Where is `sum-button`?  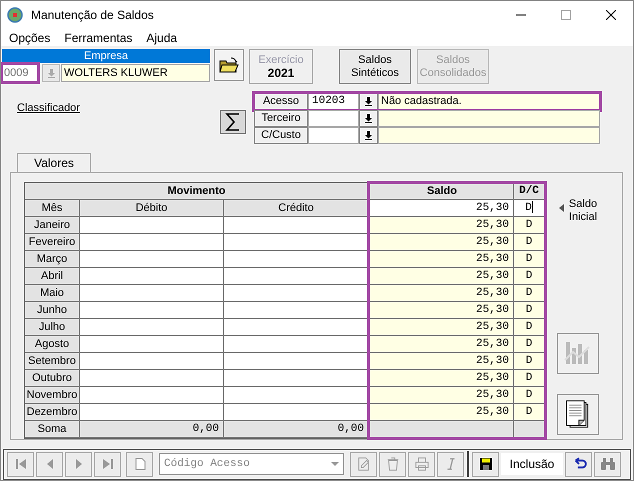 sum-button is located at coordinates (233, 122).